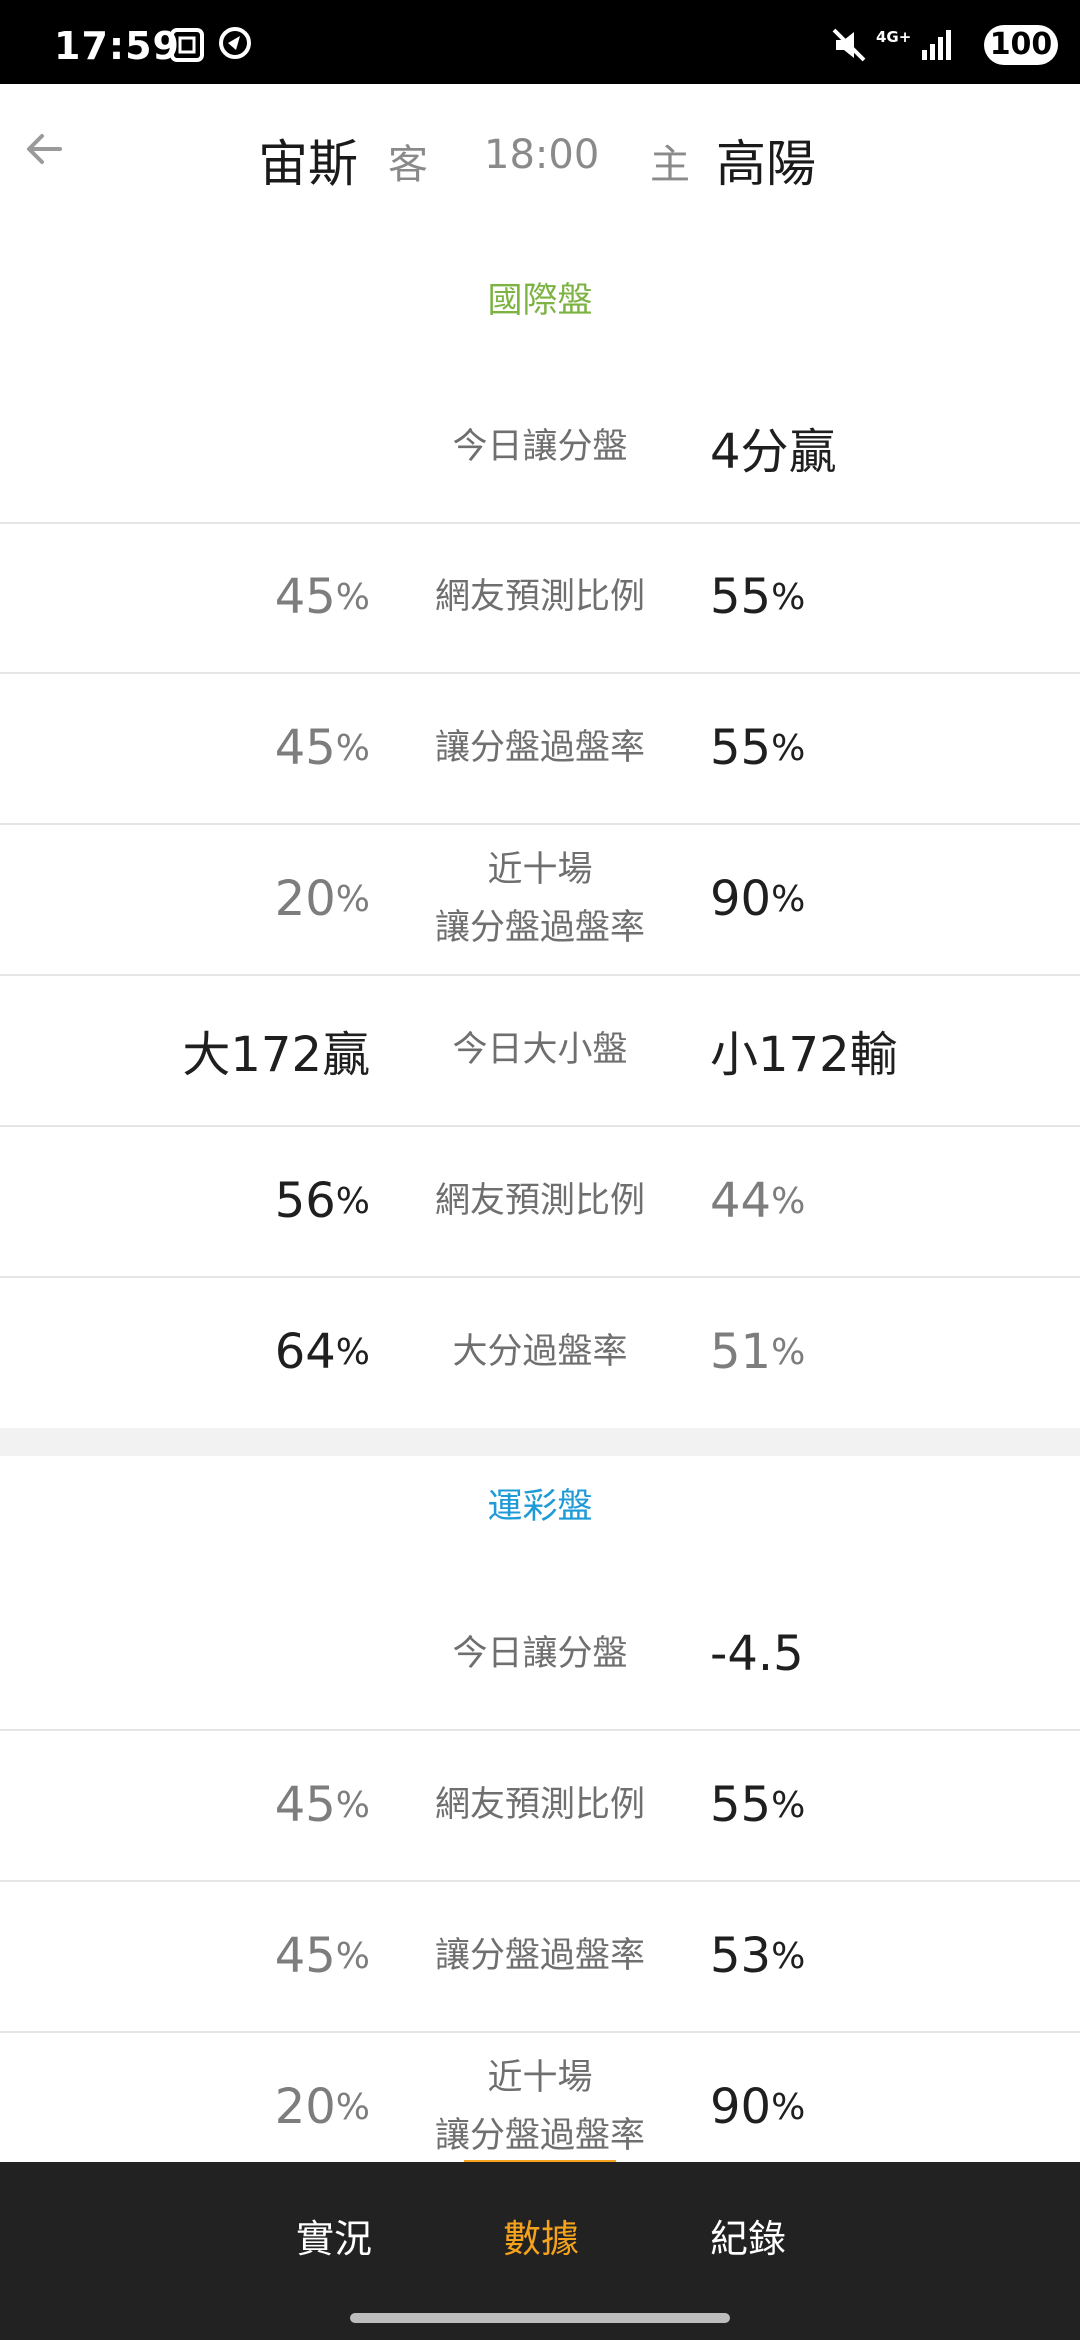 The image size is (1080, 2340). What do you see at coordinates (322, 1352) in the screenshot?
I see `left-value: 64%` at bounding box center [322, 1352].